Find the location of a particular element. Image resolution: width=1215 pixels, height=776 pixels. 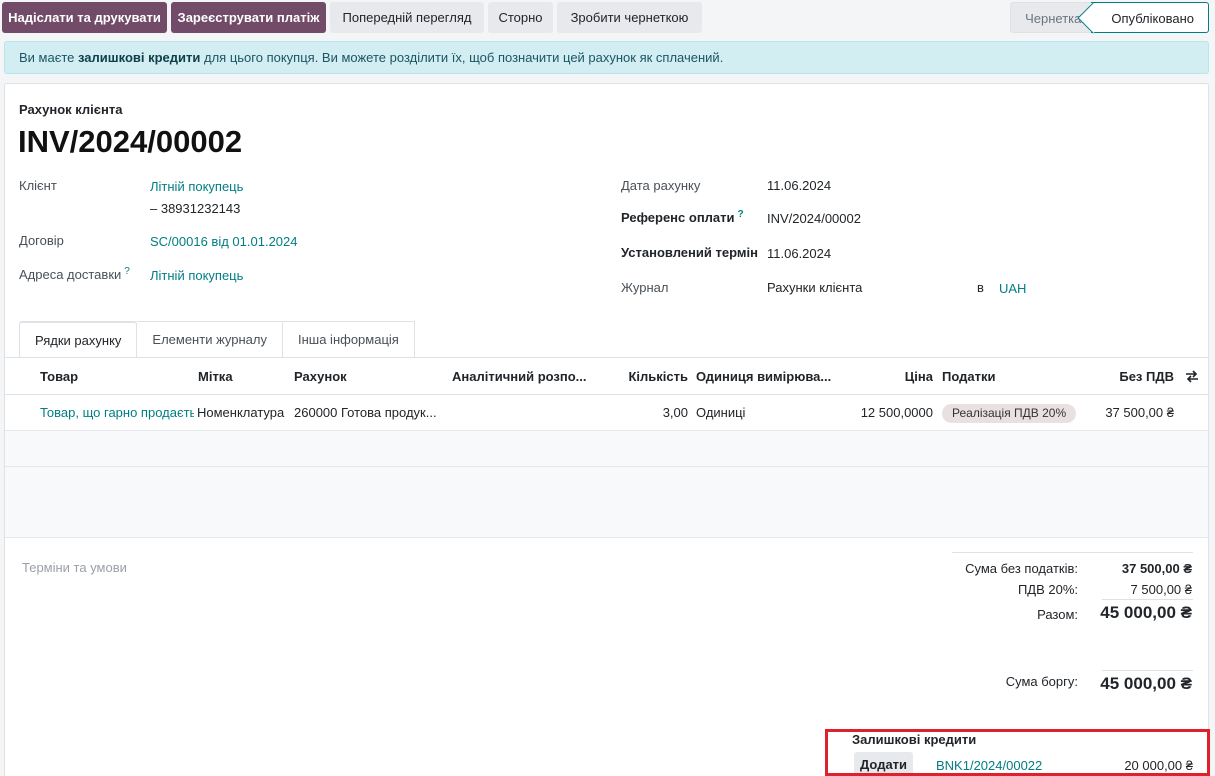

tab-invoice-lines: Рядки рахунку is located at coordinates (78, 339).